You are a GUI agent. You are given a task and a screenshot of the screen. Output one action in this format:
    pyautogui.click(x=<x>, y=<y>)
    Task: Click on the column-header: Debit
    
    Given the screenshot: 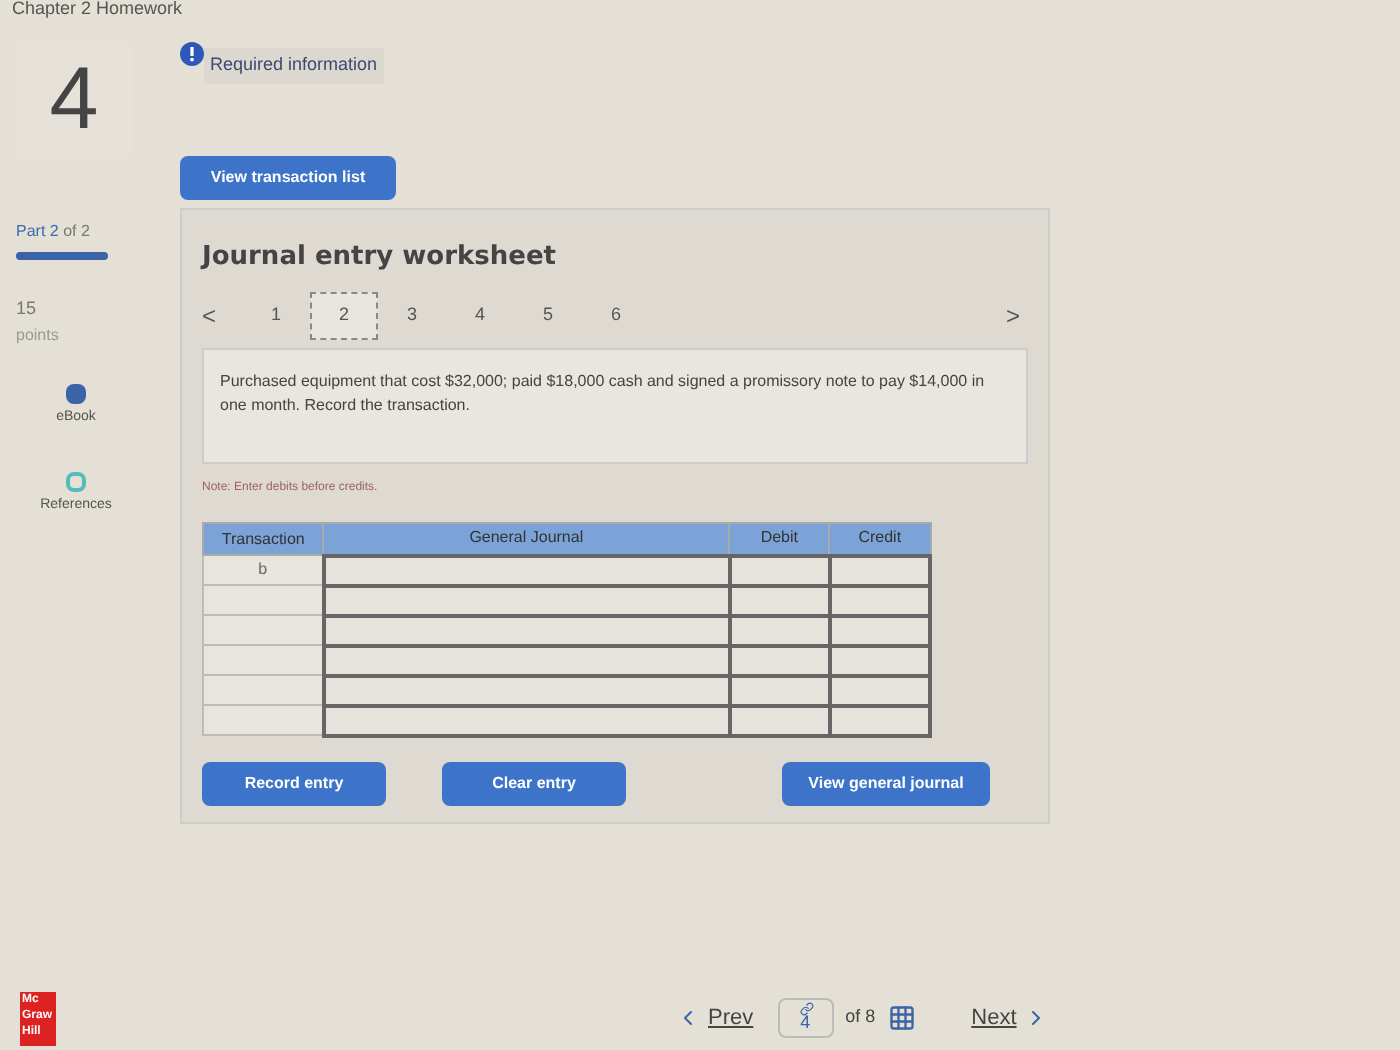 What is the action you would take?
    pyautogui.click(x=779, y=539)
    